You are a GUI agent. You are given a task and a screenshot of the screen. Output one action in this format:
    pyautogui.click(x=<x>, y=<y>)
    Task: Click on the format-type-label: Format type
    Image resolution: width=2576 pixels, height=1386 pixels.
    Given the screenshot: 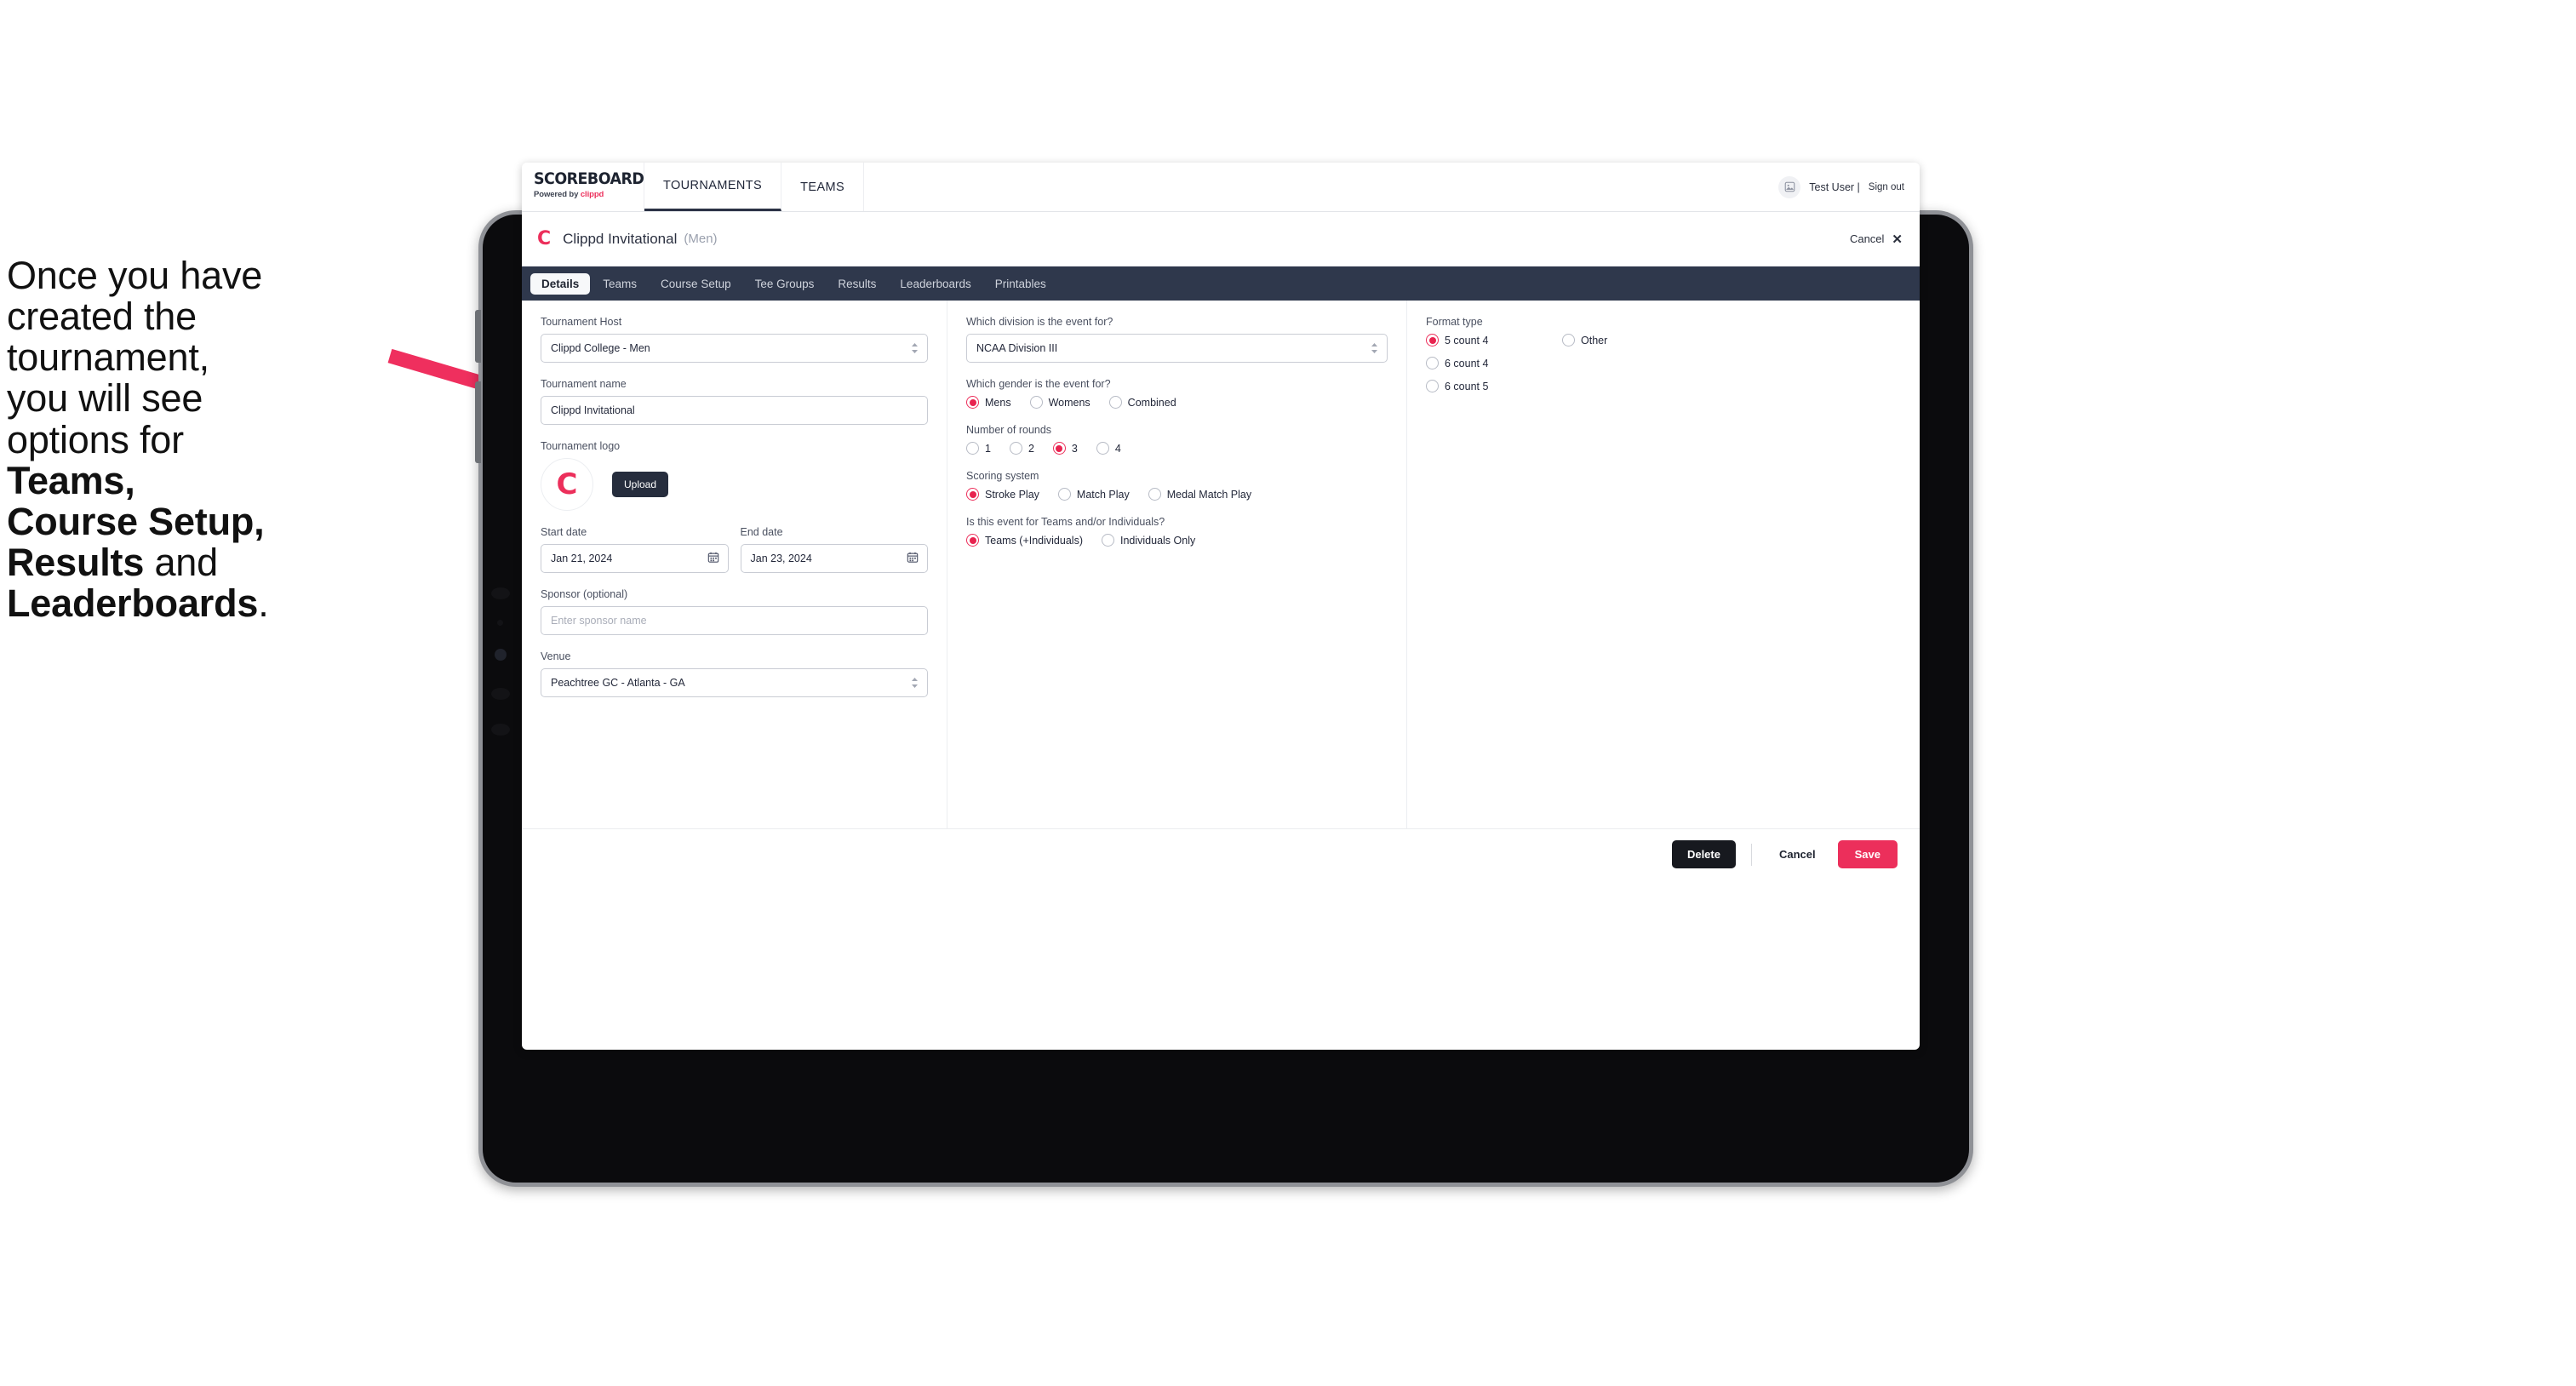 What is the action you would take?
    pyautogui.click(x=1455, y=322)
    